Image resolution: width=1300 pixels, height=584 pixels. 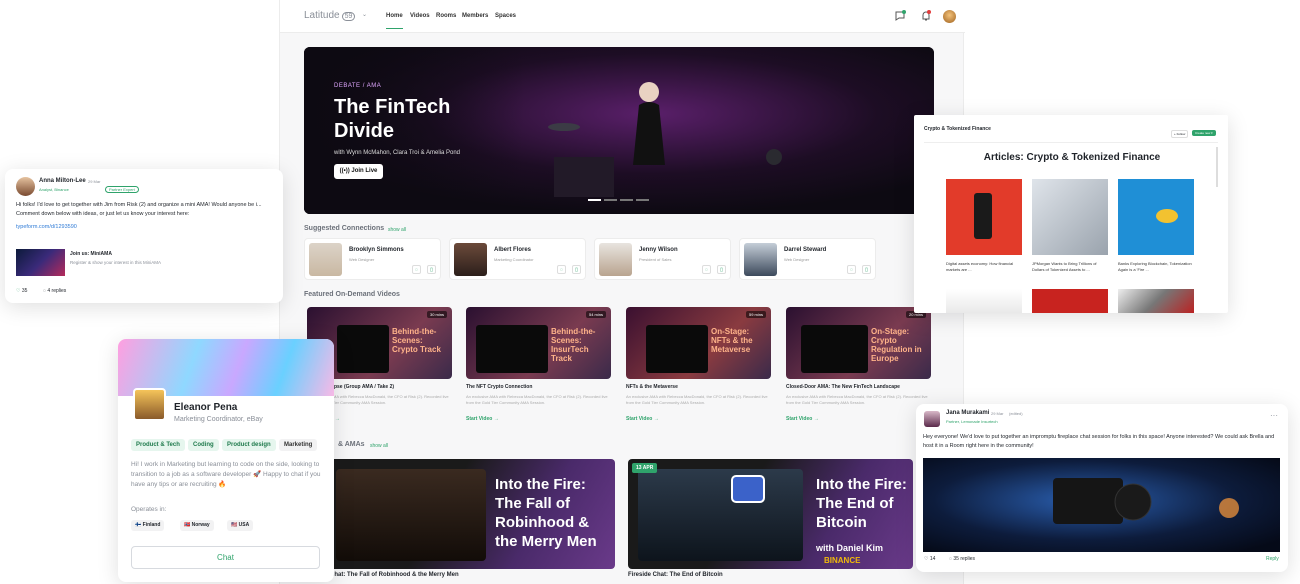 I want to click on attachment-title: Join us: MiniAMA, so click(x=91, y=254).